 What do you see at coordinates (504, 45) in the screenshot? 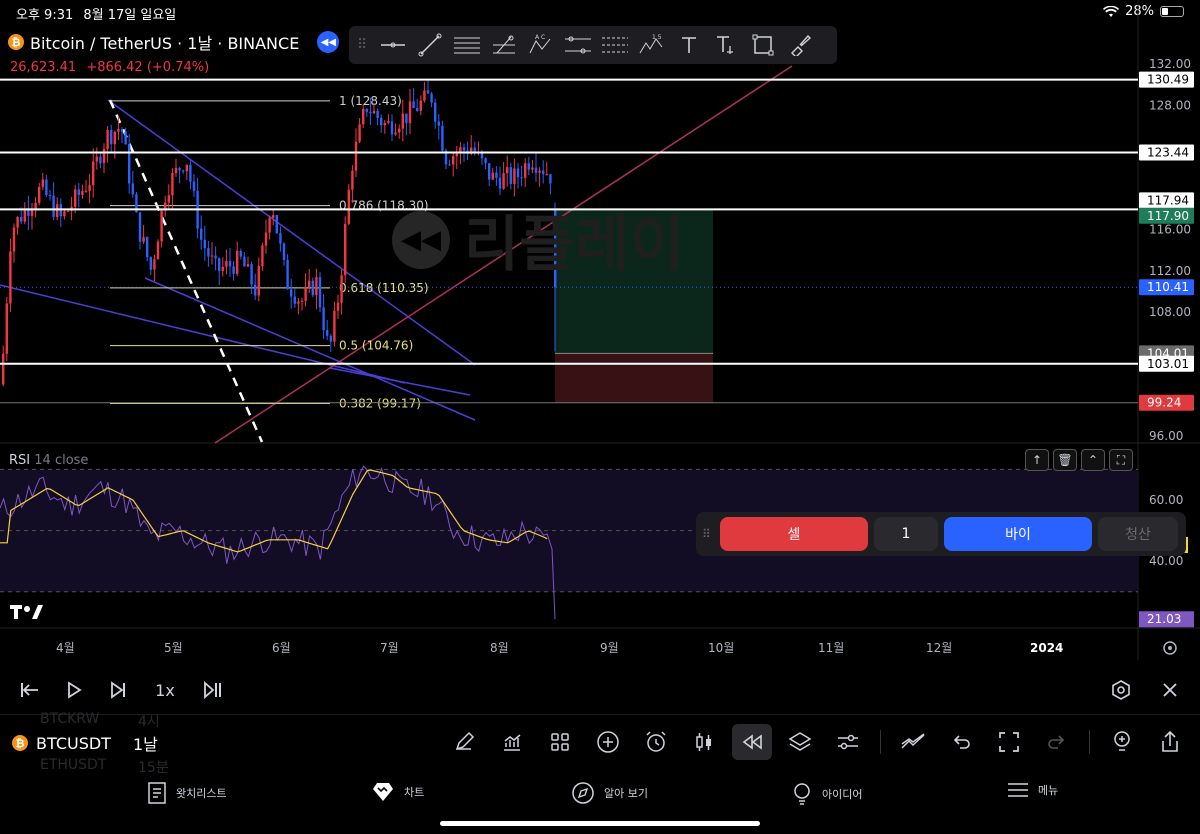
I see `pitchfork-icon` at bounding box center [504, 45].